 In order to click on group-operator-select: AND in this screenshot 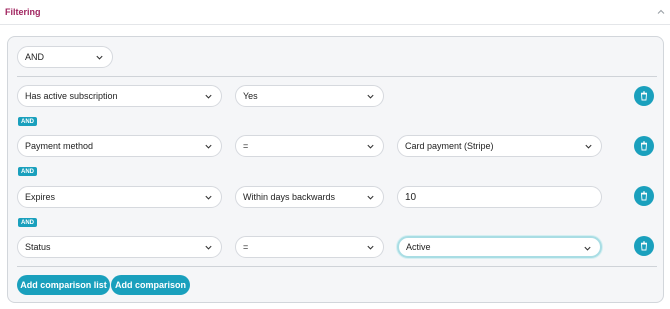, I will do `click(65, 57)`.